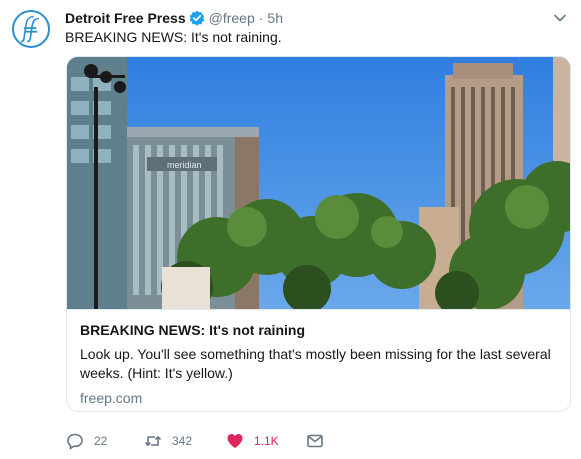 This screenshot has height=459, width=581. Describe the element at coordinates (252, 441) in the screenshot. I see `like-button: 1.1K` at that location.